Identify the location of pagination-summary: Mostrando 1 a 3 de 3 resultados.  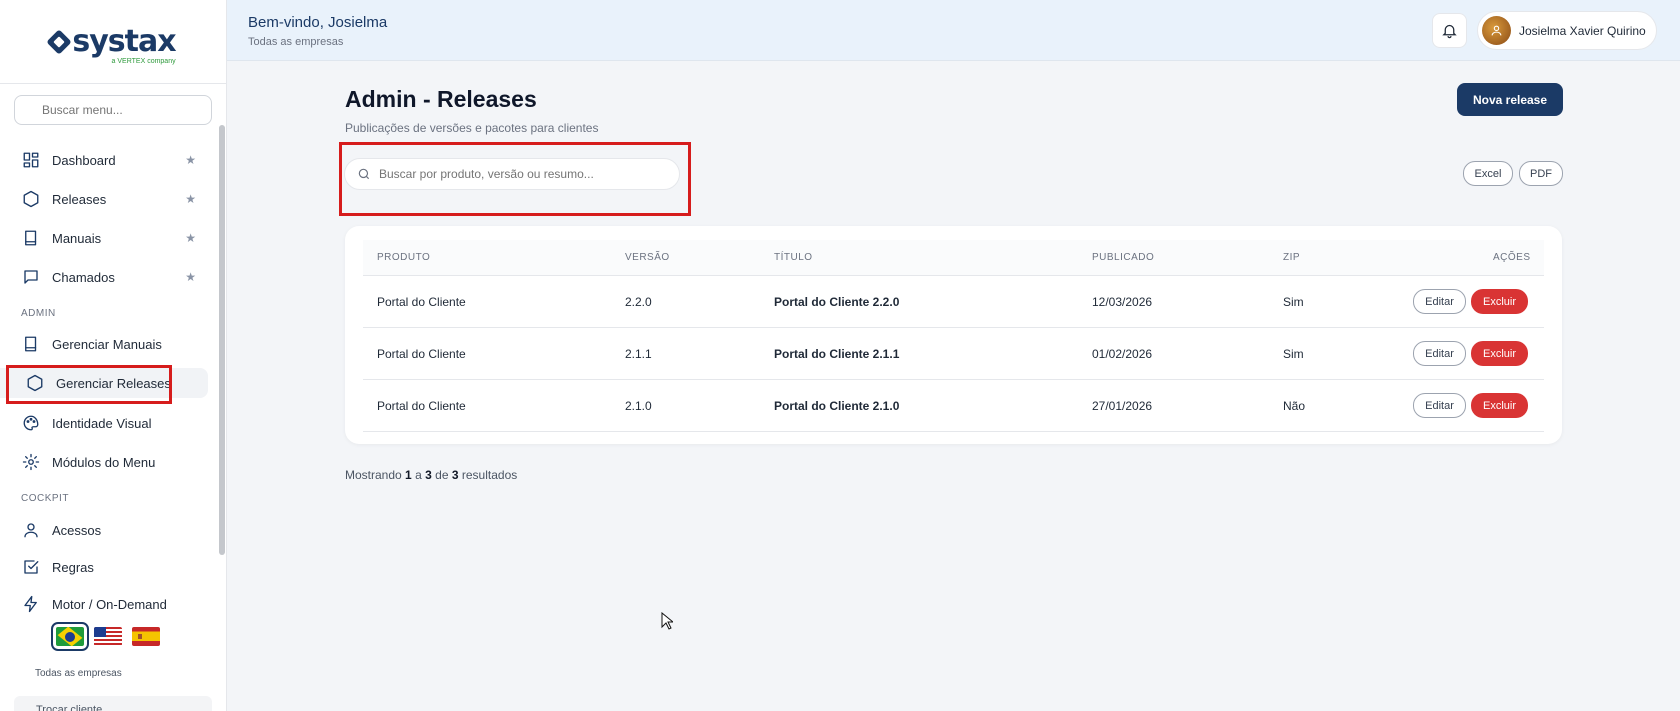
(431, 475).